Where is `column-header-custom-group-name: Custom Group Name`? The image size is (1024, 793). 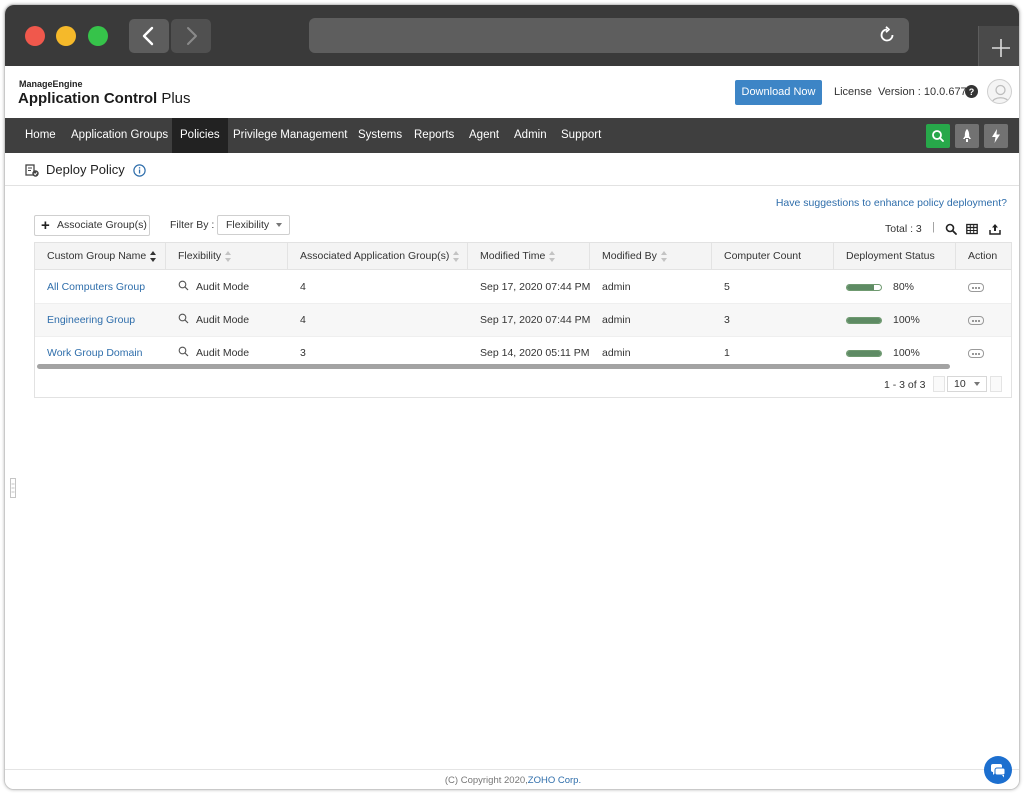 column-header-custom-group-name: Custom Group Name is located at coordinates (100, 256).